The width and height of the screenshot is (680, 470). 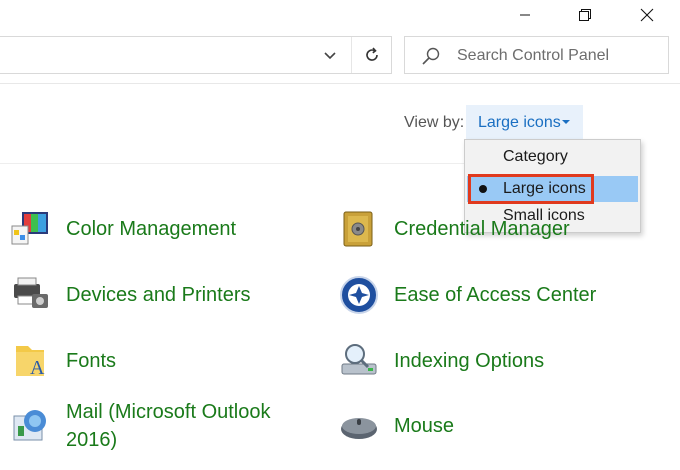 I want to click on mouse-icon, so click(x=359, y=426).